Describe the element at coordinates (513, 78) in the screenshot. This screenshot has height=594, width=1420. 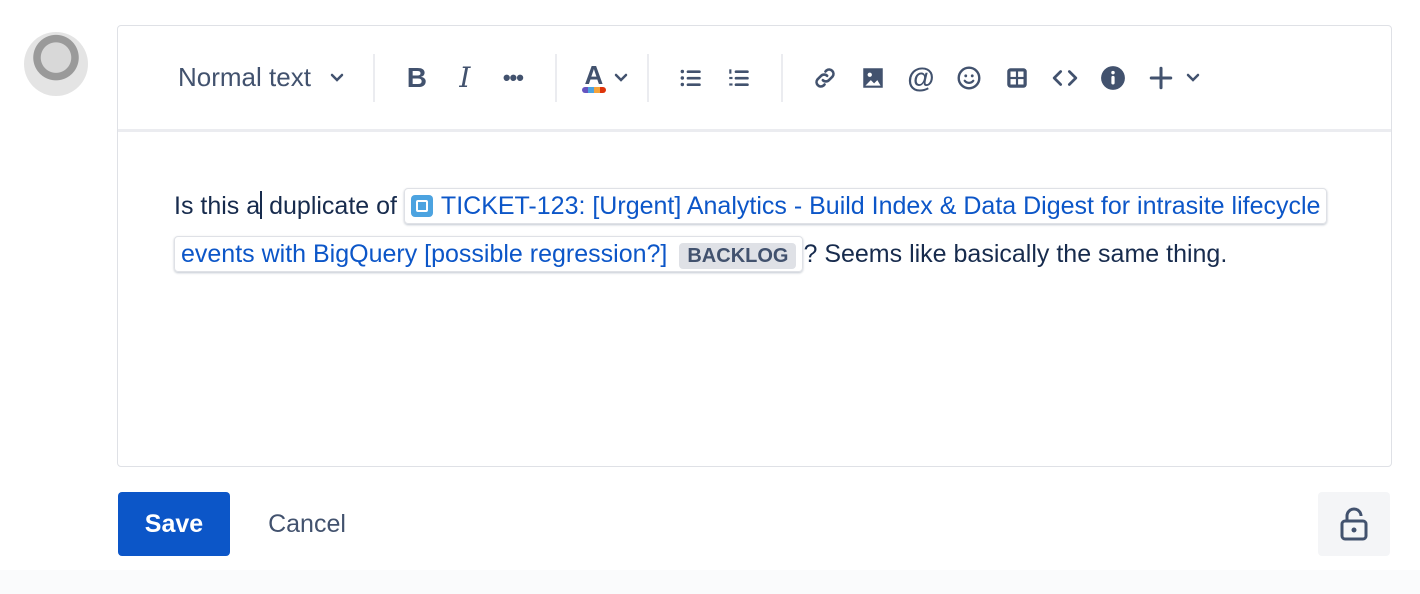
I see `more-formatting-icon: •••` at that location.